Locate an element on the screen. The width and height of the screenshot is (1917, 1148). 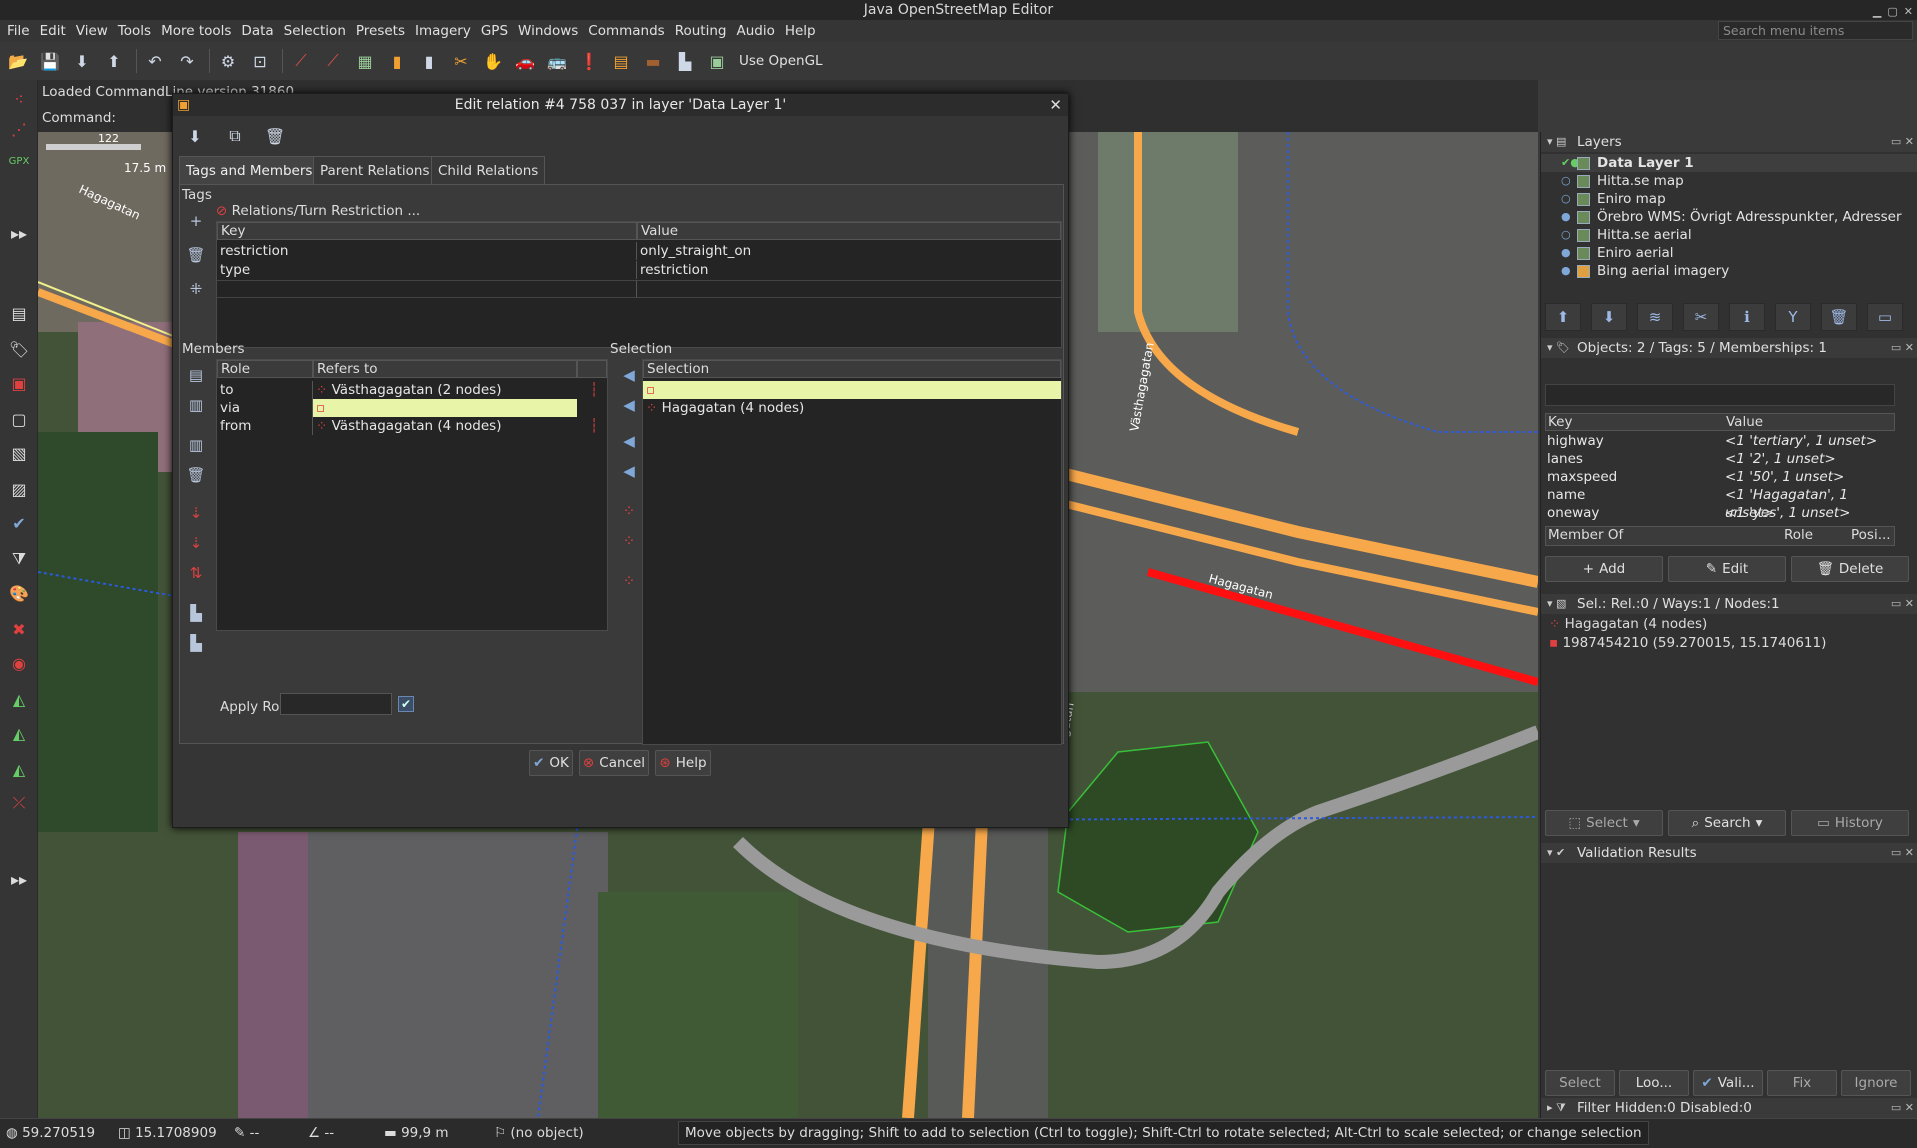
remove-member-icon: 🗑 is located at coordinates (196, 475).